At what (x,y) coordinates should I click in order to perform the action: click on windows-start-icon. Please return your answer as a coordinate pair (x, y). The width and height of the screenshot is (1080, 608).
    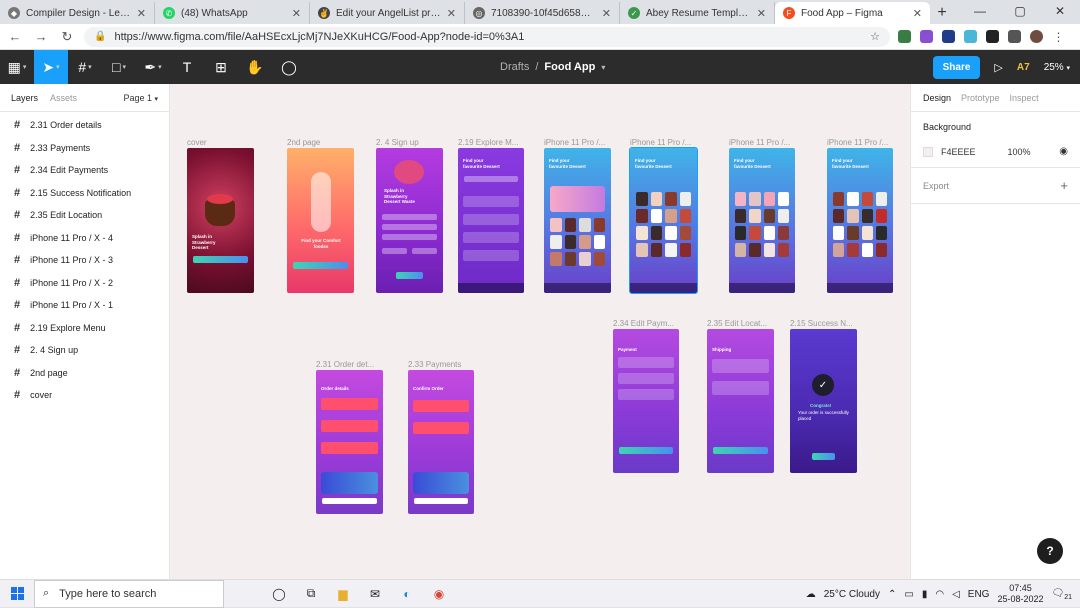
    Looking at the image, I should click on (17, 594).